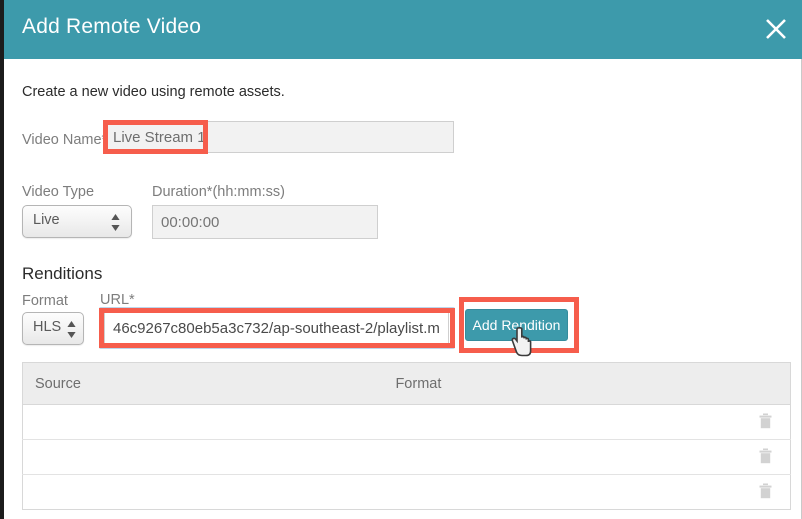 This screenshot has height=519, width=802. Describe the element at coordinates (77, 221) in the screenshot. I see `video-type-select: Live` at that location.